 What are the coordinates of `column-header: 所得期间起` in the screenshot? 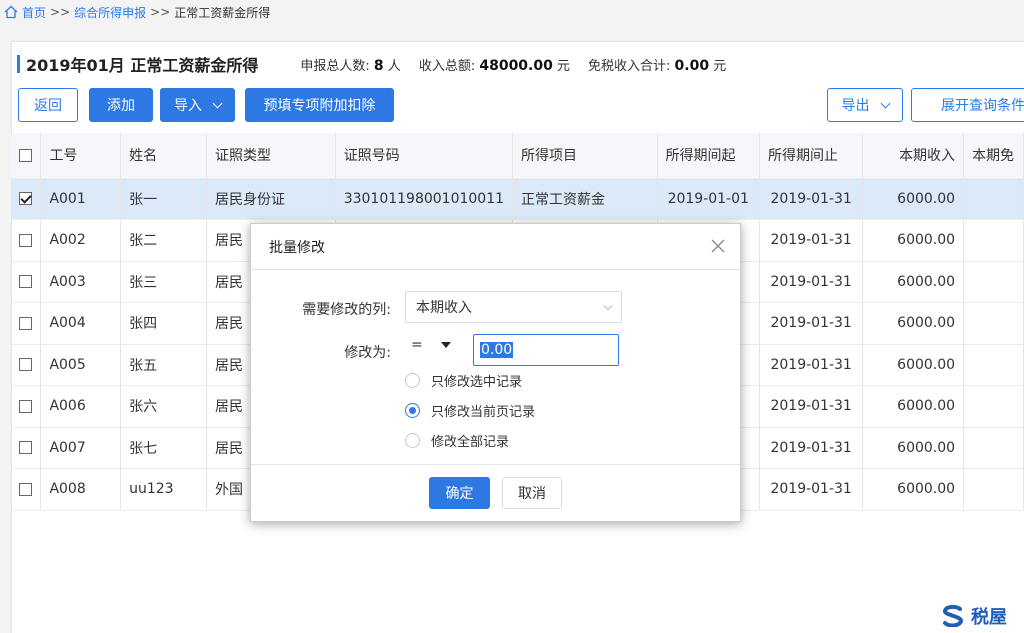 It's located at (708, 156).